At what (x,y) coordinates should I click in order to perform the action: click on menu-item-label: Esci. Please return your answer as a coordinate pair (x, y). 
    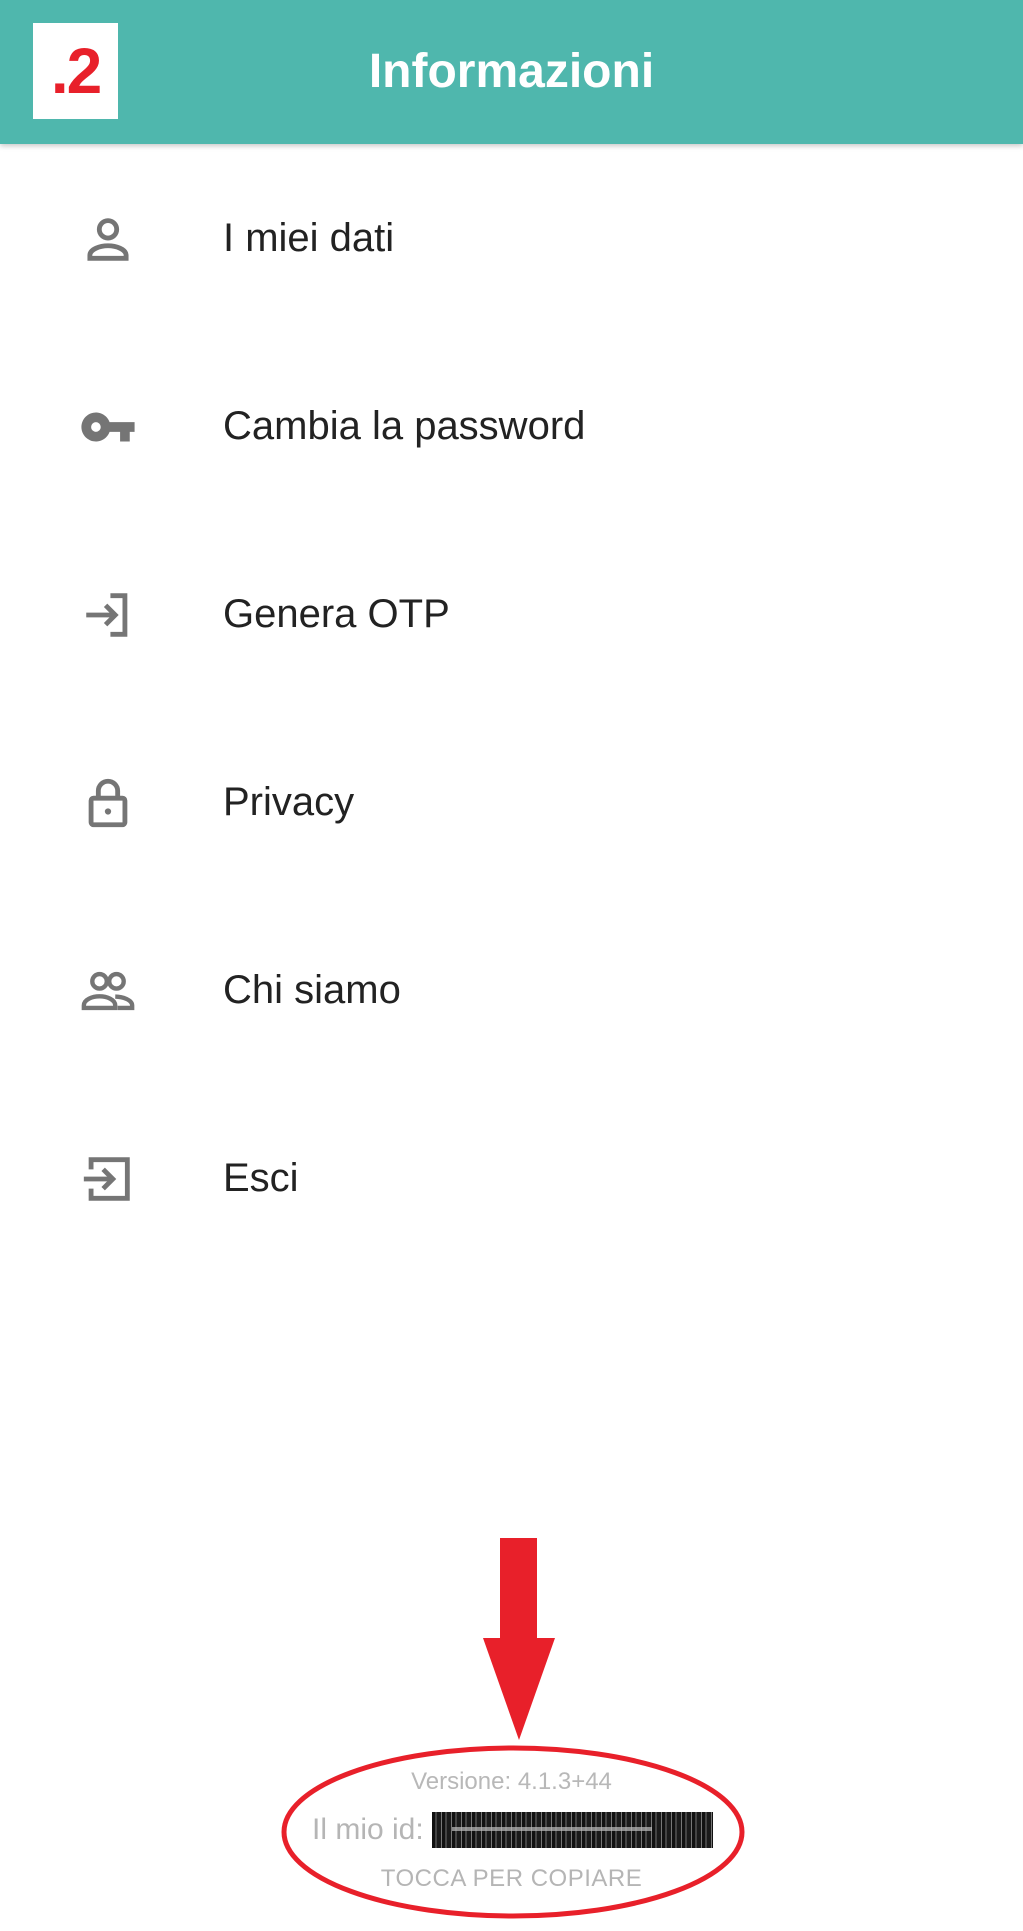
    Looking at the image, I should click on (261, 1178).